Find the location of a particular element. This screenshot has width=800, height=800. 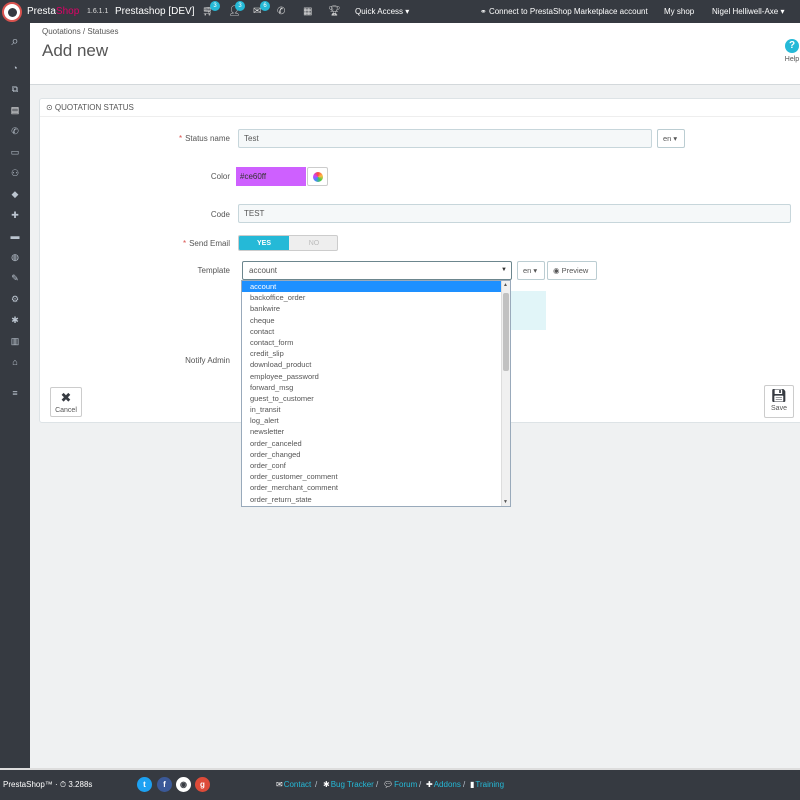

status-name-label: * Status name is located at coordinates (160, 138).